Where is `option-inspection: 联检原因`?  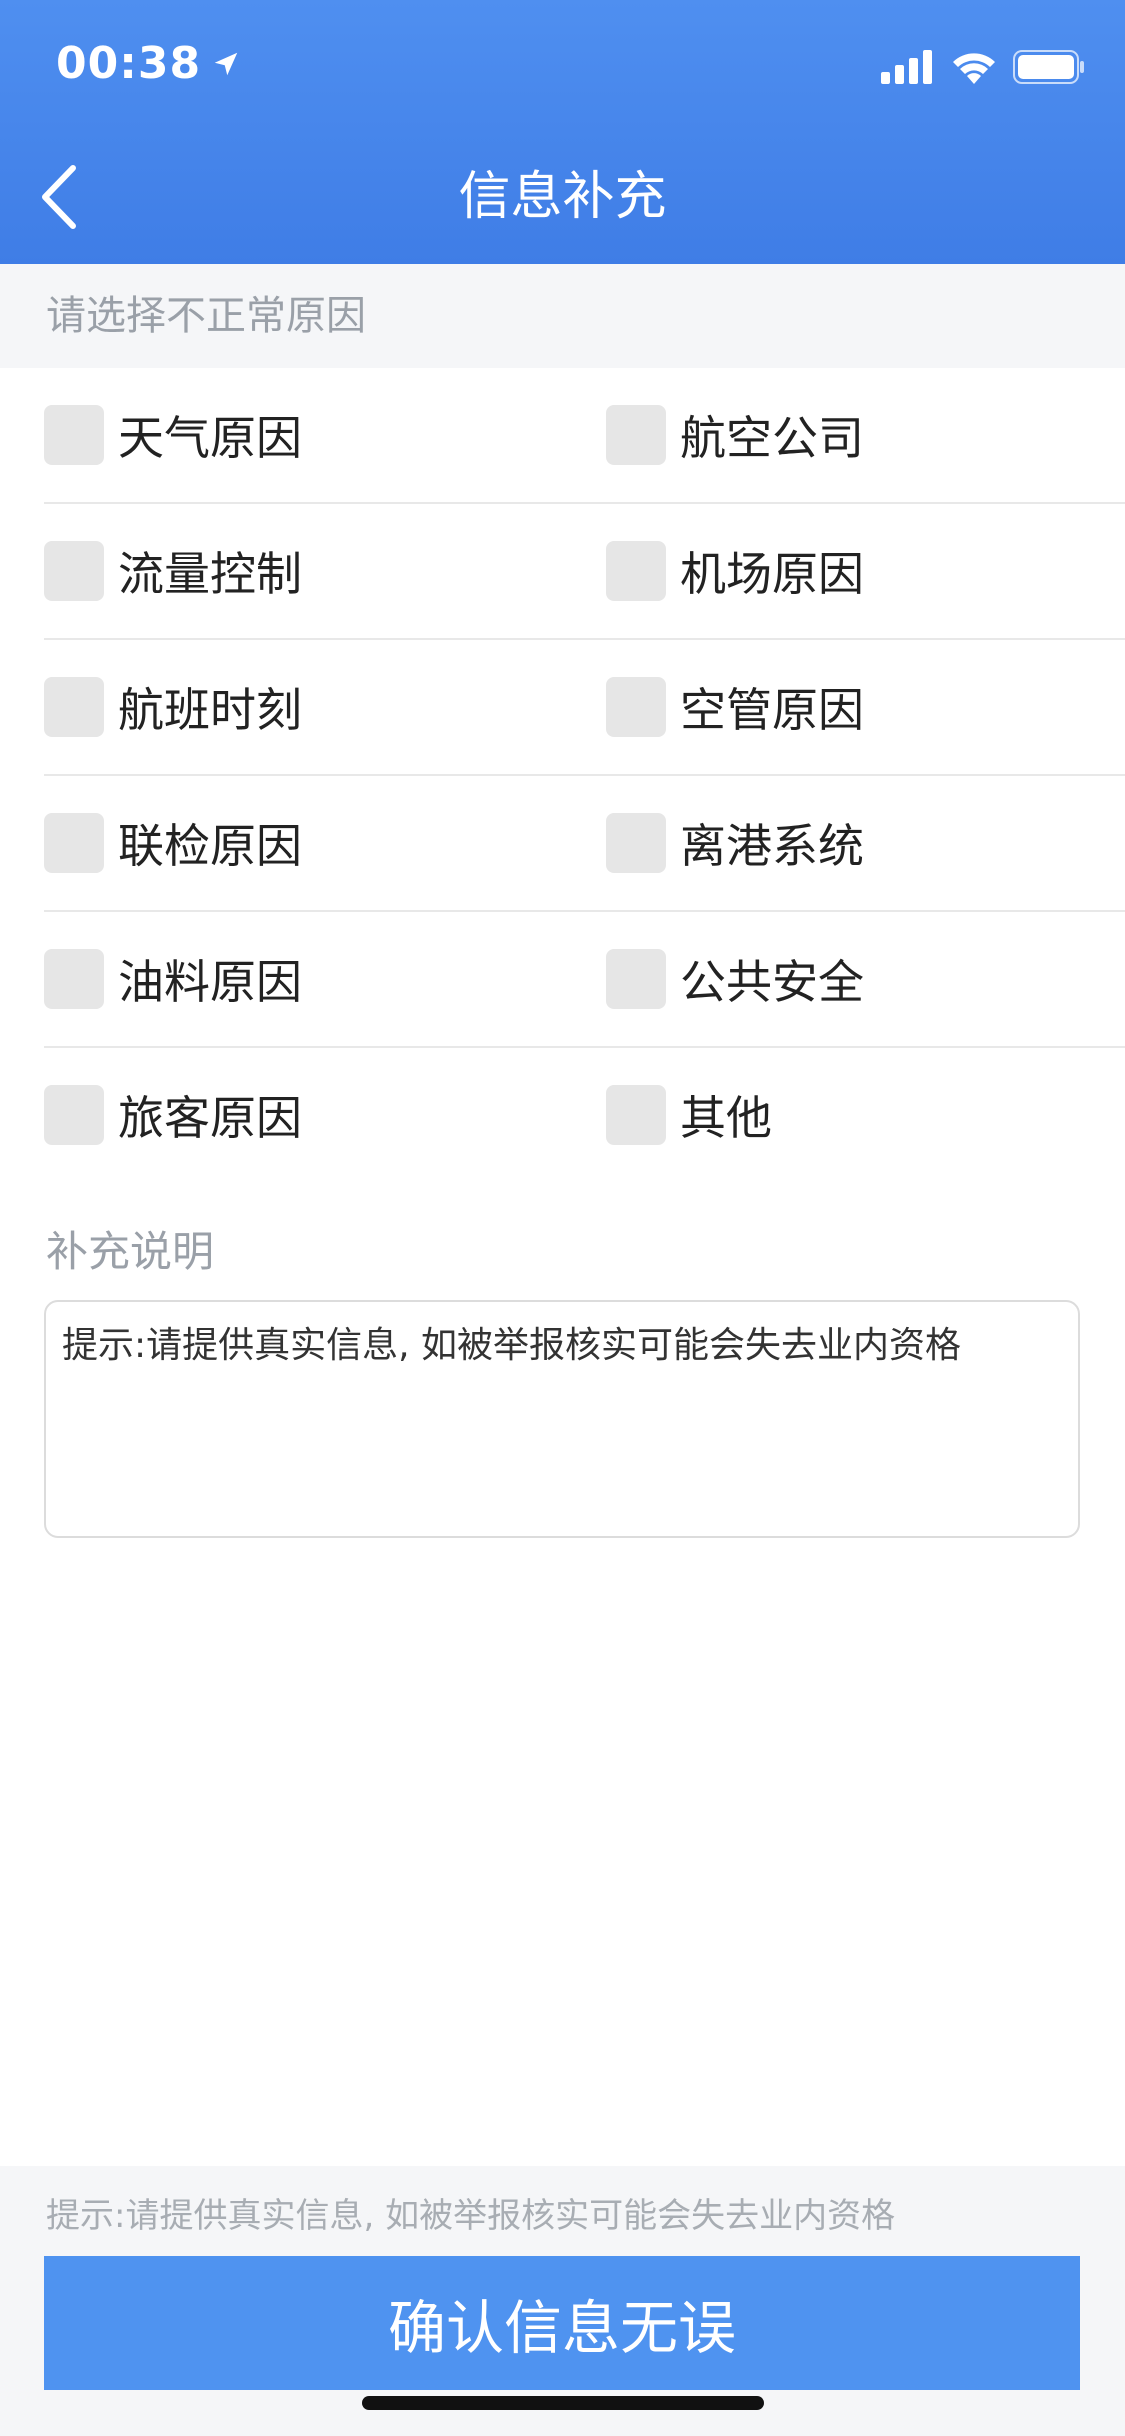 option-inspection: 联检原因 is located at coordinates (173, 843).